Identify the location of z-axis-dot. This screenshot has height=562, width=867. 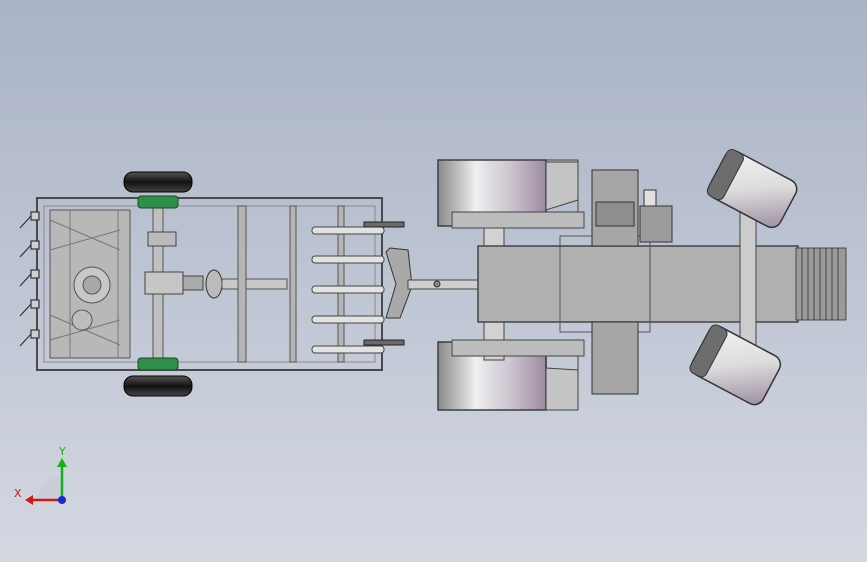
(62, 500).